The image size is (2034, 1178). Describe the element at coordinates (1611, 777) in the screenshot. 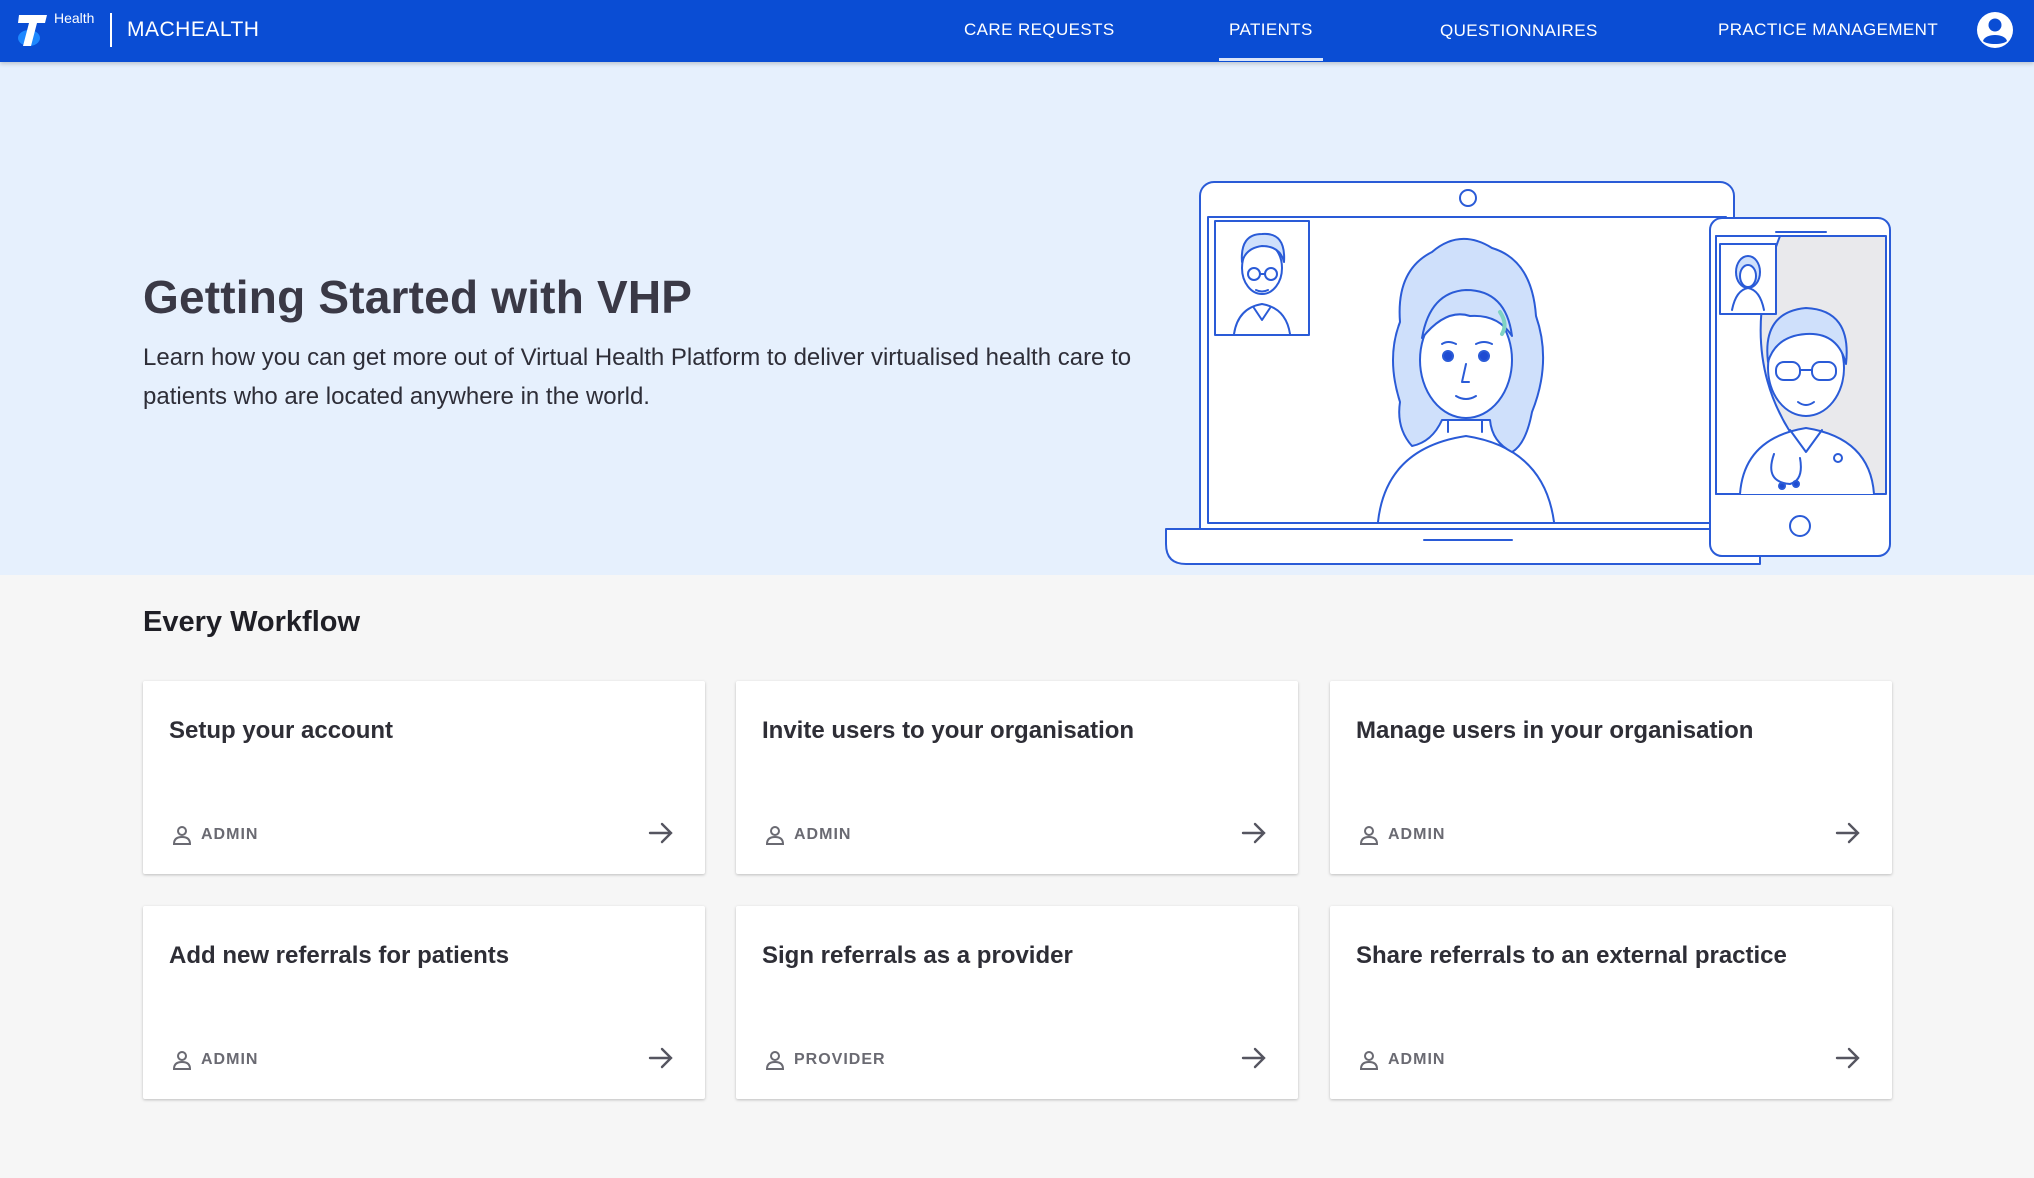

I see `workflow-card-manage-users: Manage users in your organisation ADMIN` at that location.